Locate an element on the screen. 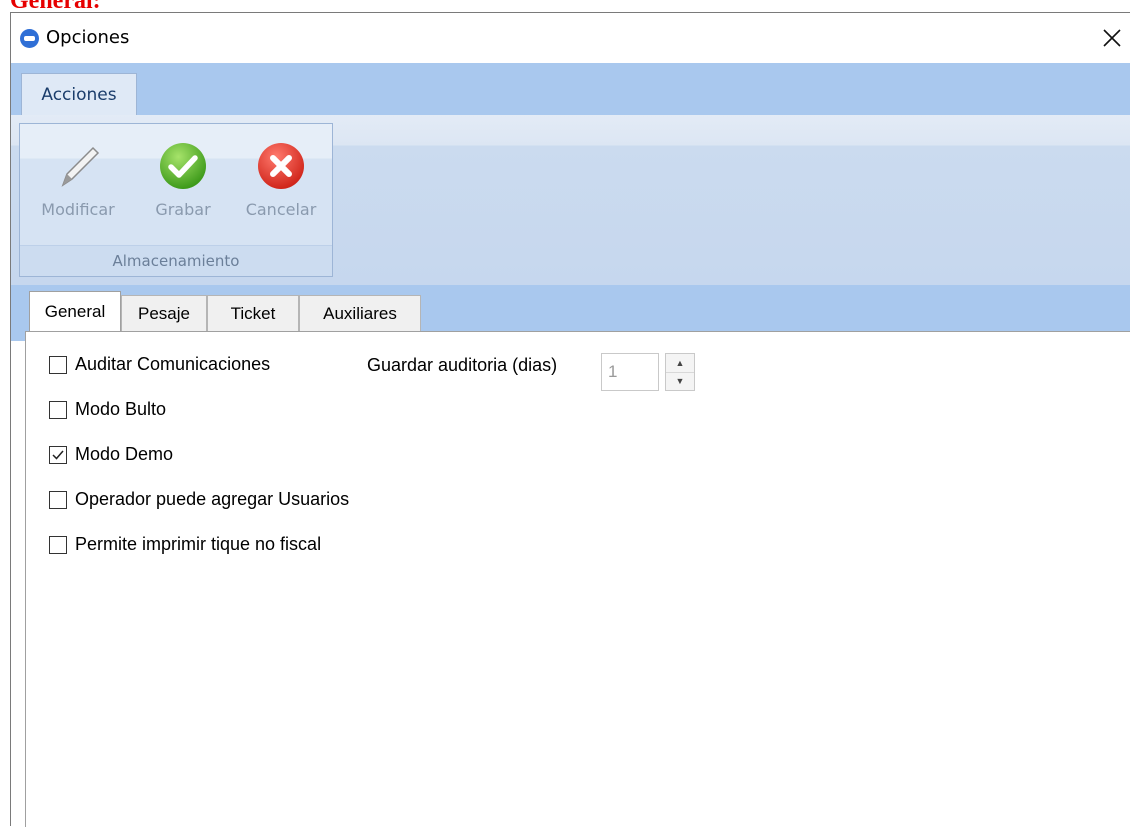 This screenshot has width=1130, height=827. option-auditar-comunicaciones: Auditar Comunicaciones is located at coordinates (159, 364).